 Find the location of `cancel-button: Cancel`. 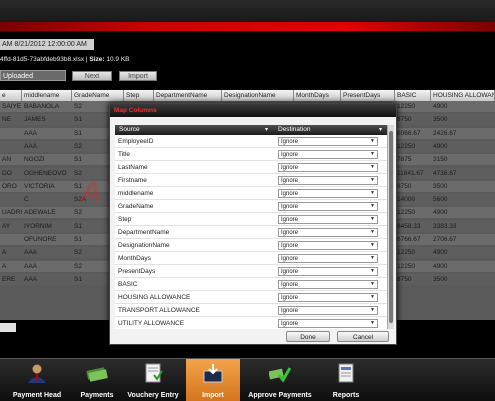

cancel-button: Cancel is located at coordinates (363, 336).